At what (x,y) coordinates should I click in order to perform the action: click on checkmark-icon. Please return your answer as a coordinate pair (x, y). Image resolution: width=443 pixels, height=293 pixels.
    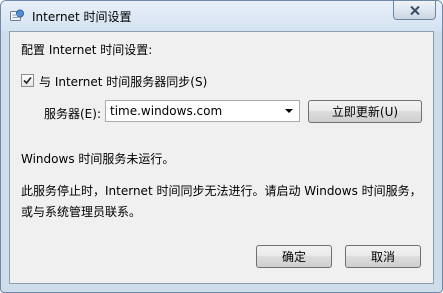
    Looking at the image, I should click on (27, 80).